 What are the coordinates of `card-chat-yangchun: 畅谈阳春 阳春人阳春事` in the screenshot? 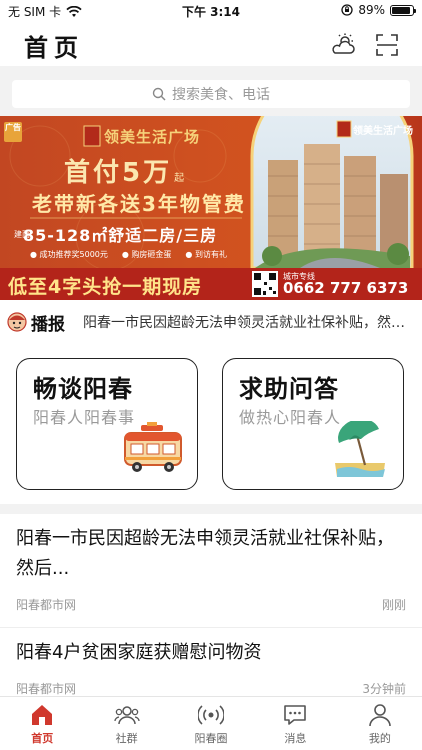 It's located at (107, 424).